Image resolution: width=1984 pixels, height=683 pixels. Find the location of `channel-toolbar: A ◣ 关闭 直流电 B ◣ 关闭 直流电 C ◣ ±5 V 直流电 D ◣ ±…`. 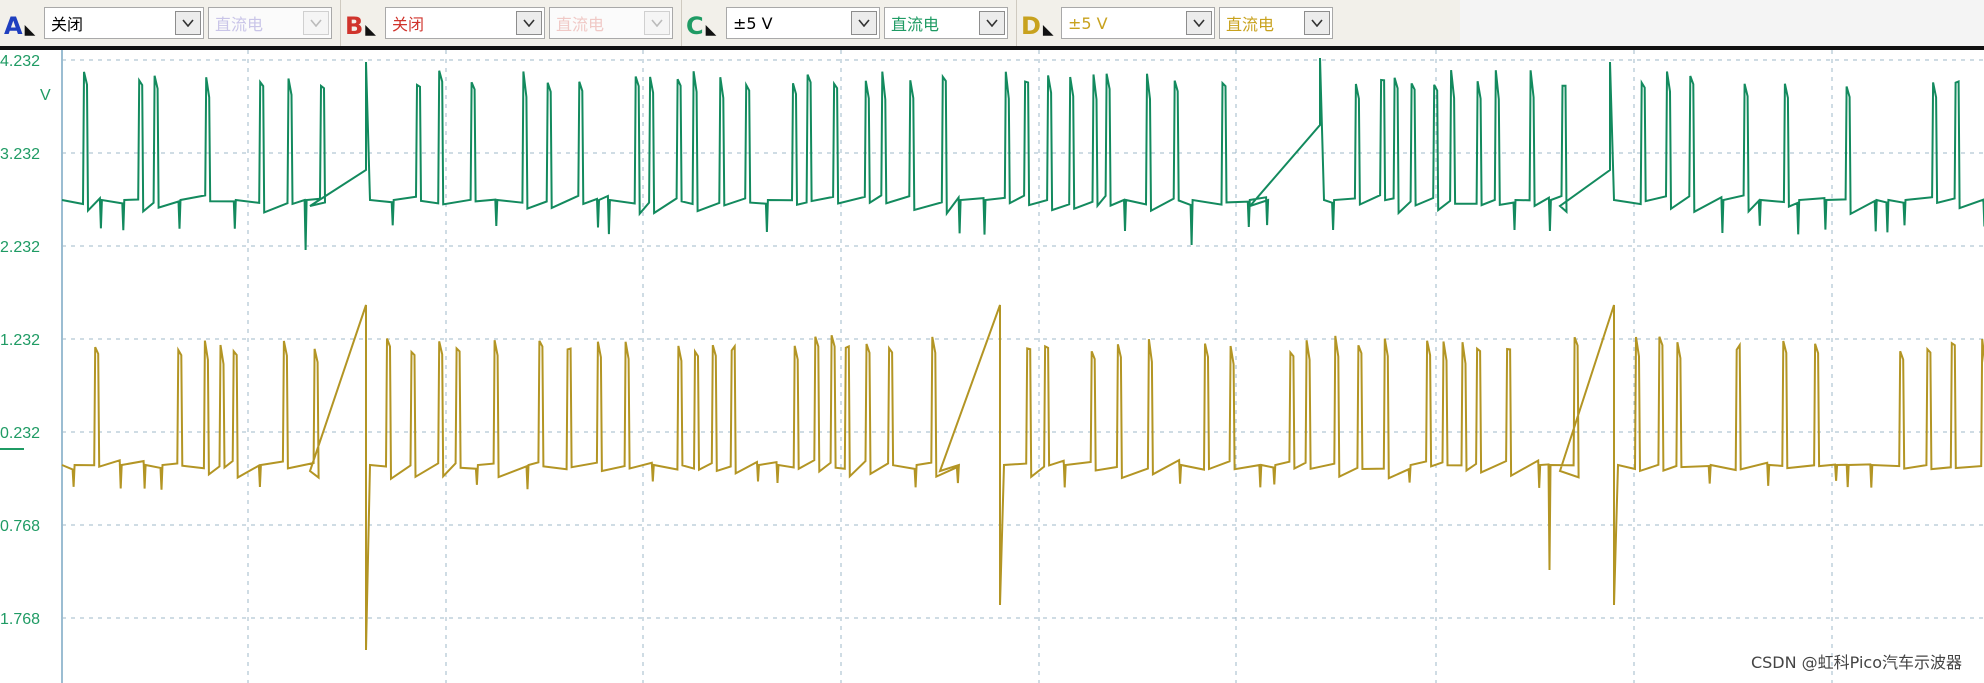

channel-toolbar: A ◣ 关闭 直流电 B ◣ 关闭 直流电 C ◣ ±5 V 直流电 D ◣ ±… is located at coordinates (730, 25).